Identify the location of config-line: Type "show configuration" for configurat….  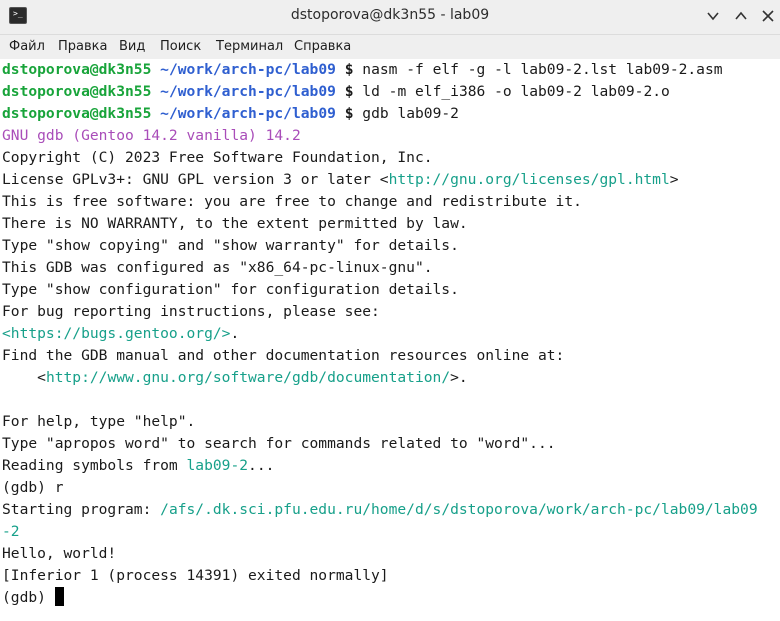
(230, 289).